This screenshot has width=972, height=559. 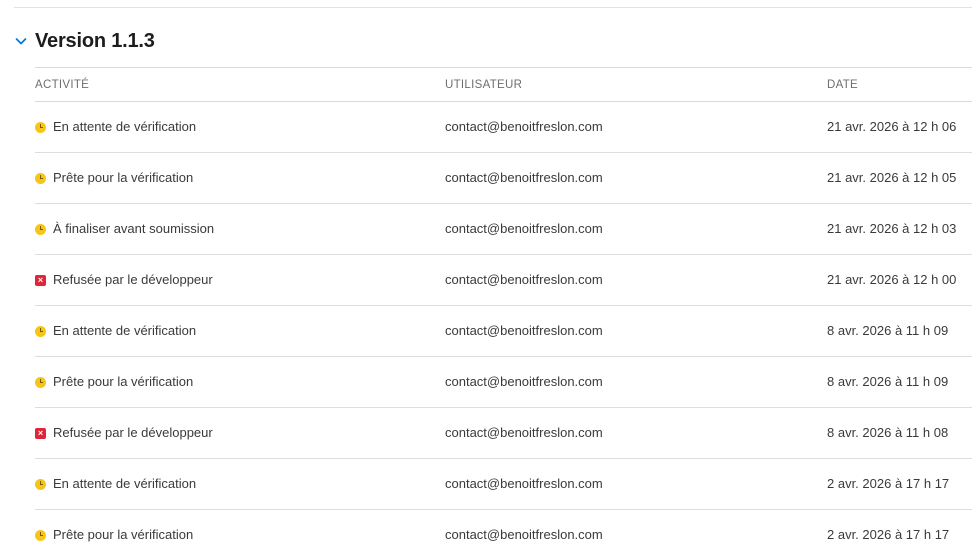 What do you see at coordinates (888, 432) in the screenshot?
I see `date-cell: 8 avr. 2026 à 11 h 08` at bounding box center [888, 432].